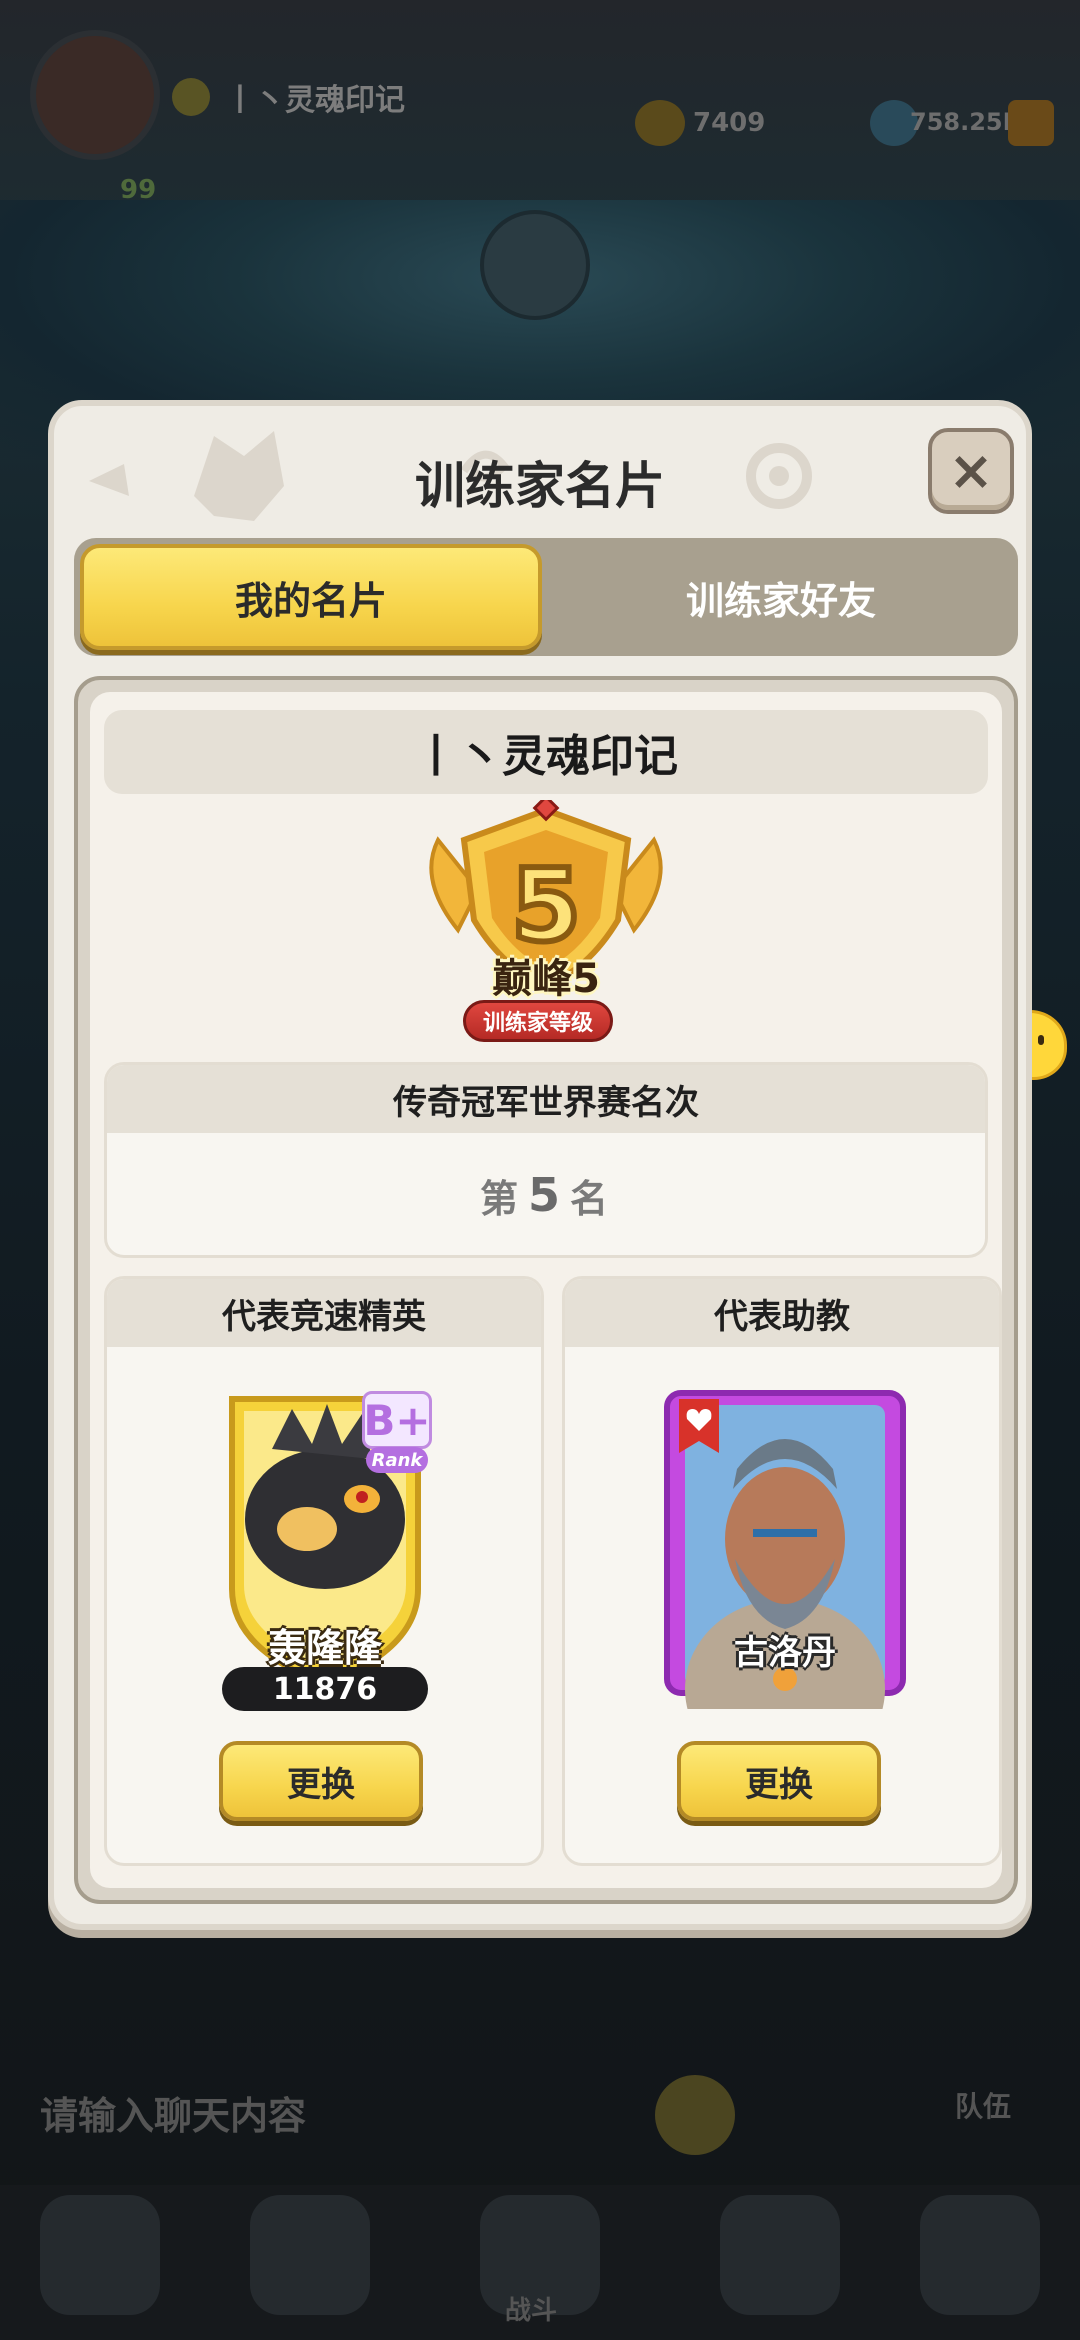  I want to click on world-championship-rank: 第 5 名, so click(546, 1194).